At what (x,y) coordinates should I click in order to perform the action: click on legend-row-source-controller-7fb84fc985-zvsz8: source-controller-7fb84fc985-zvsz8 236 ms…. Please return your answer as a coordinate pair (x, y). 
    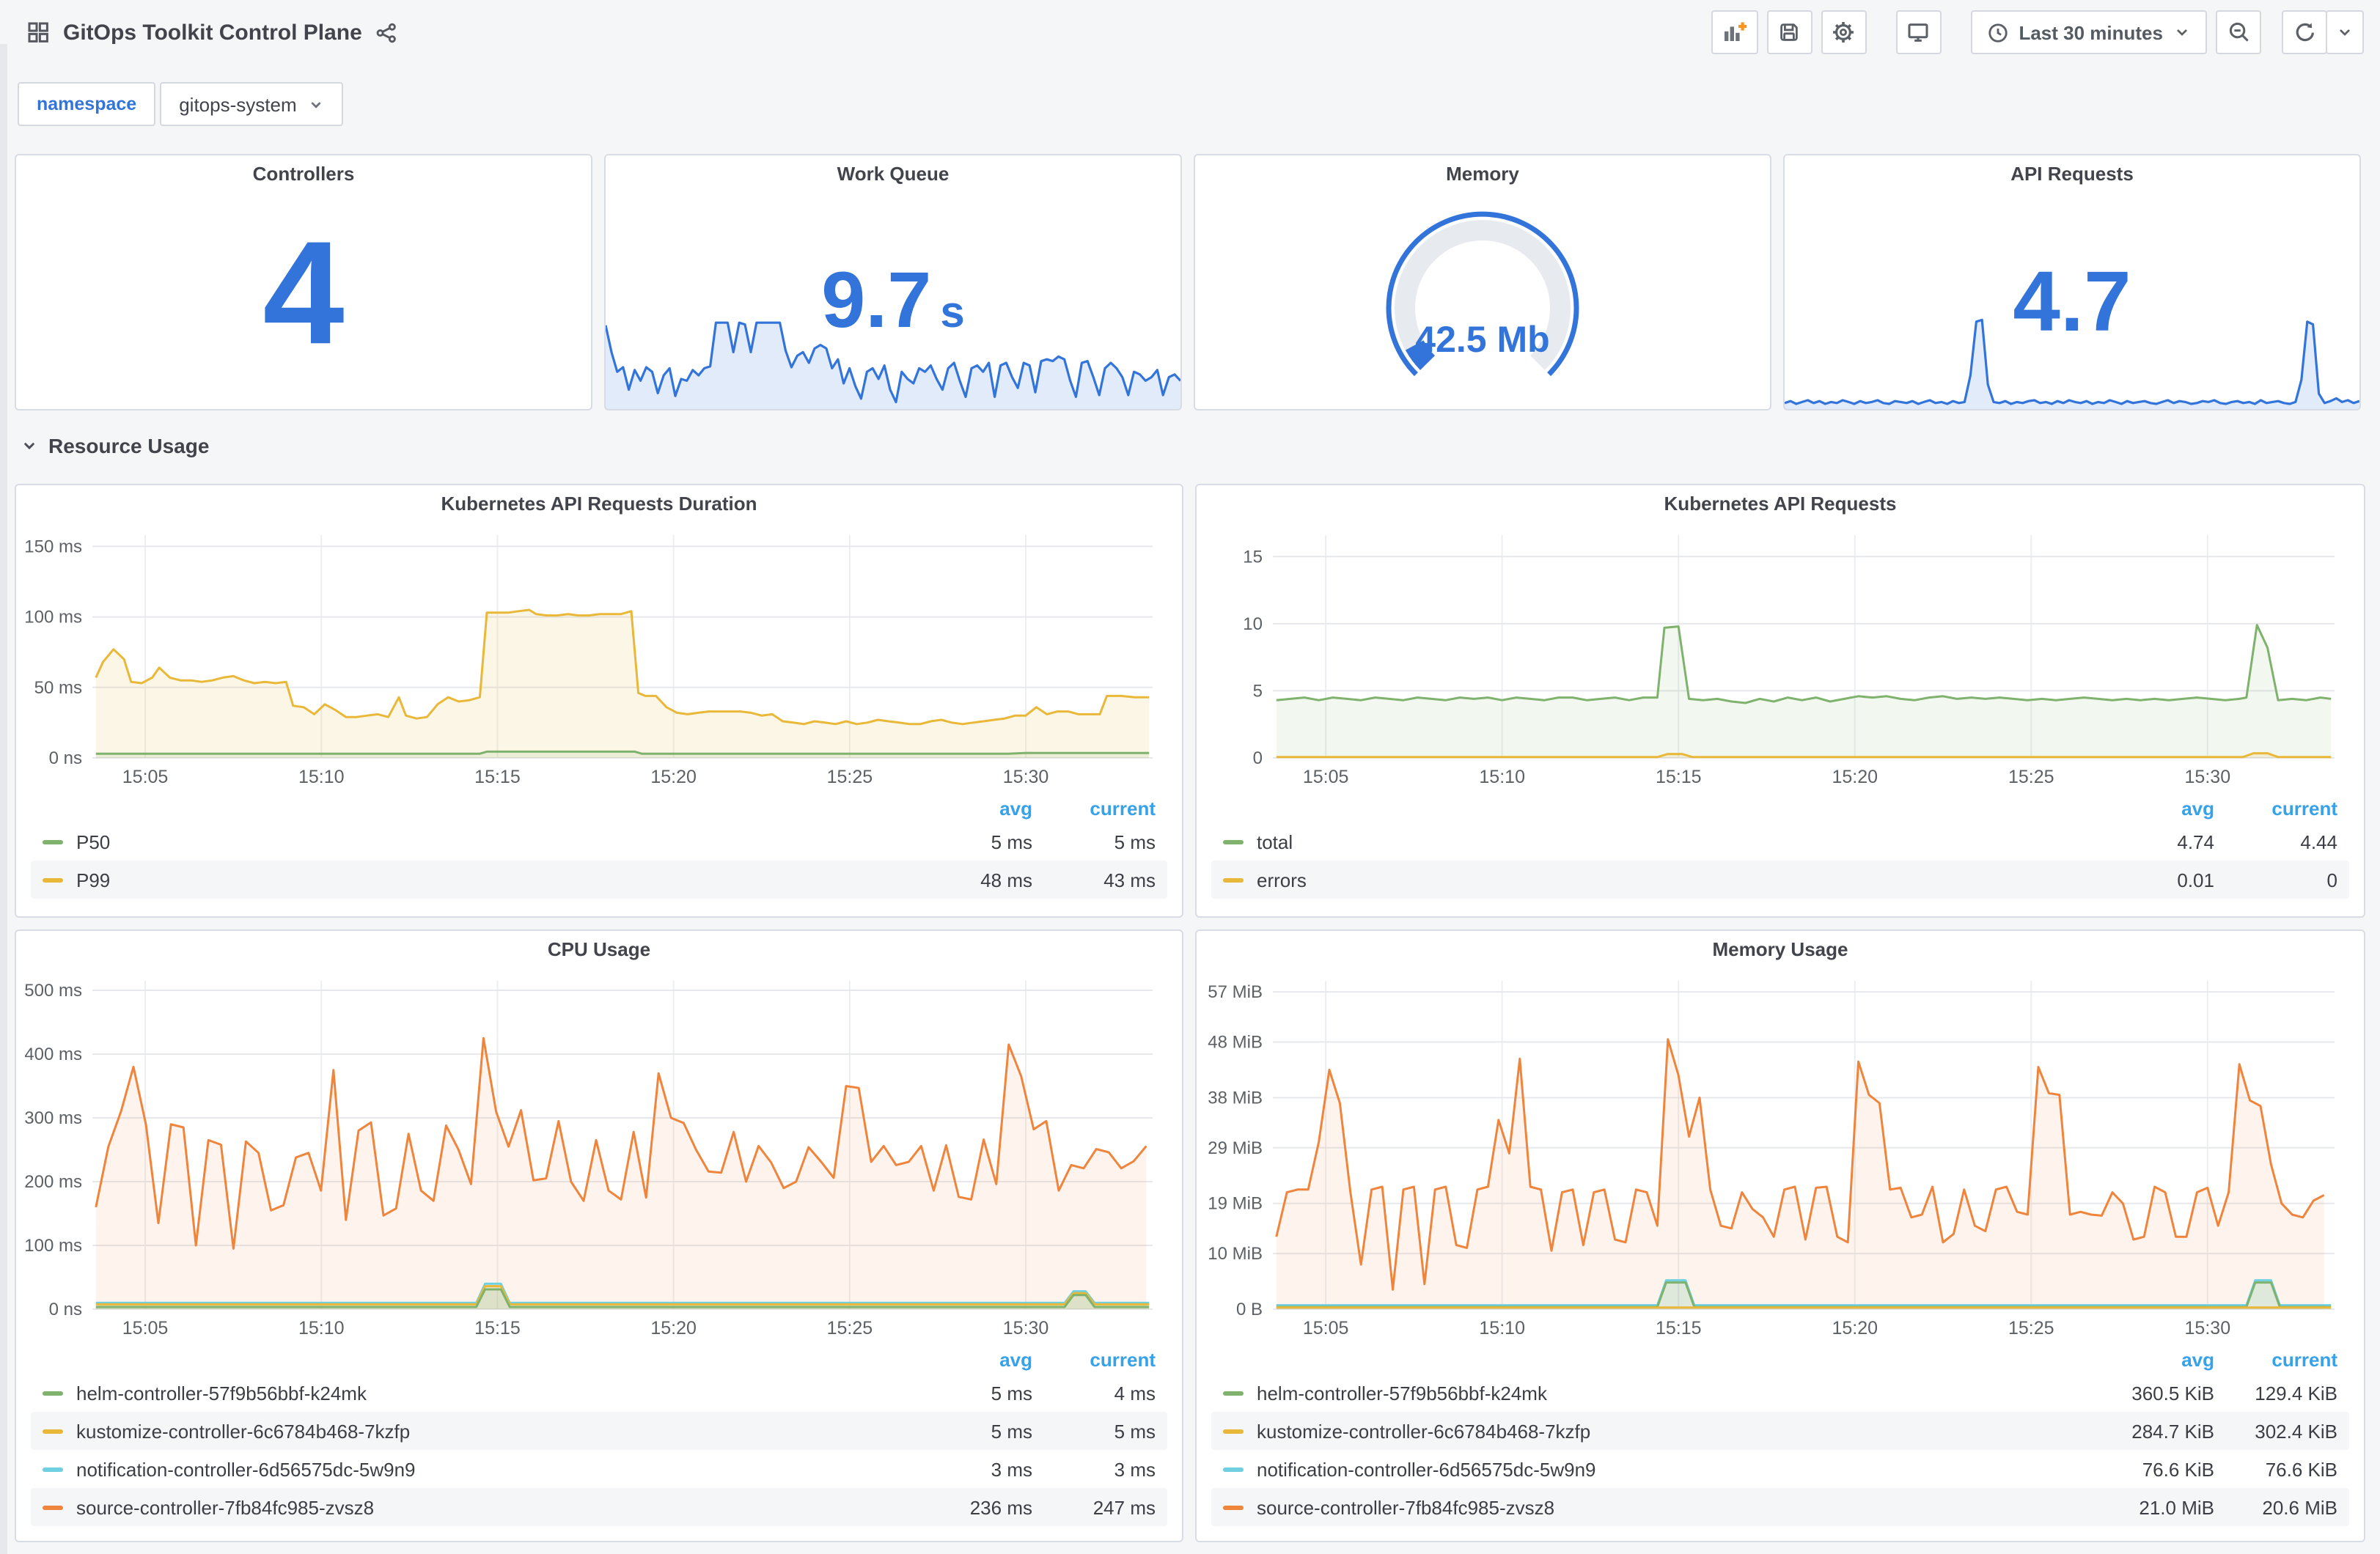
    Looking at the image, I should click on (599, 1507).